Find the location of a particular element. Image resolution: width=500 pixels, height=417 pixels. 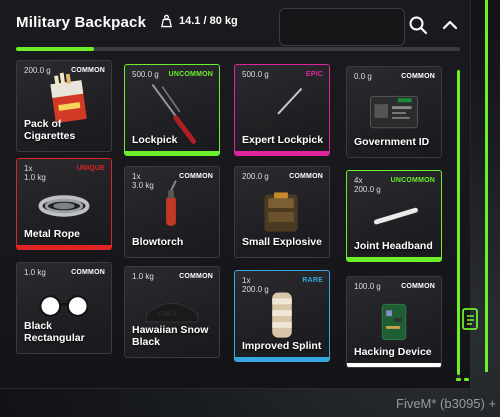

item-name: Hacking Device is located at coordinates (393, 352).